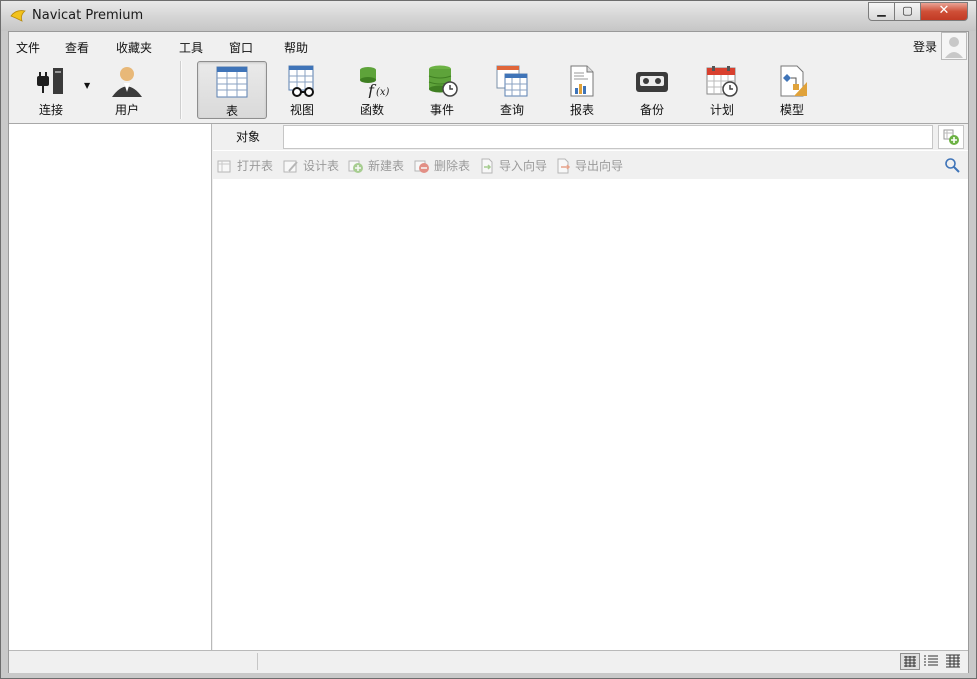 This screenshot has height=679, width=977. I want to click on menu-view: 查看, so click(77, 47).